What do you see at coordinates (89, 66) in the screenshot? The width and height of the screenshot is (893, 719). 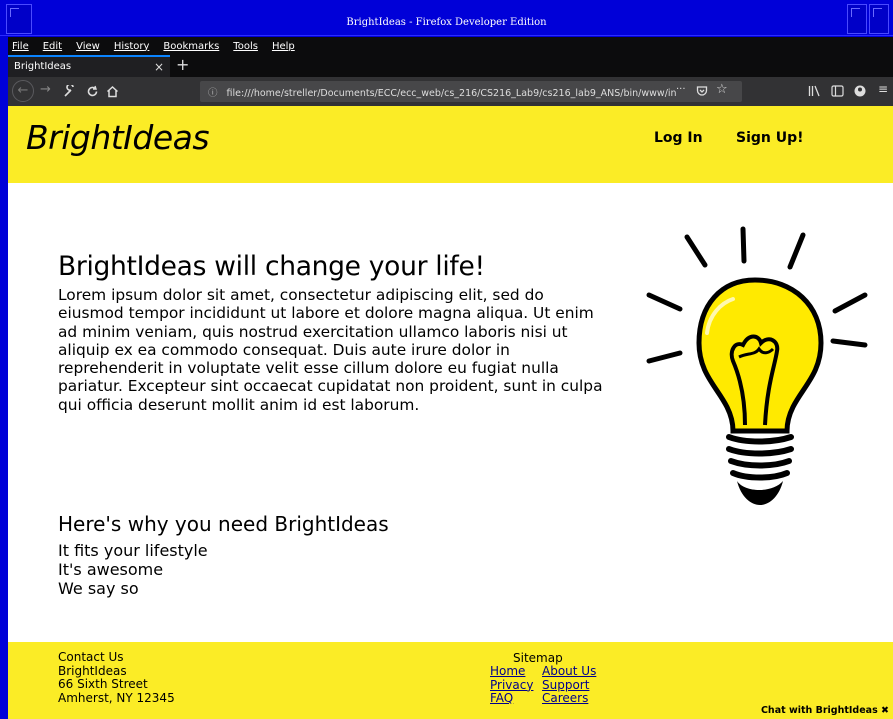 I see `tab-brightideas: BrightIdeas ×` at bounding box center [89, 66].